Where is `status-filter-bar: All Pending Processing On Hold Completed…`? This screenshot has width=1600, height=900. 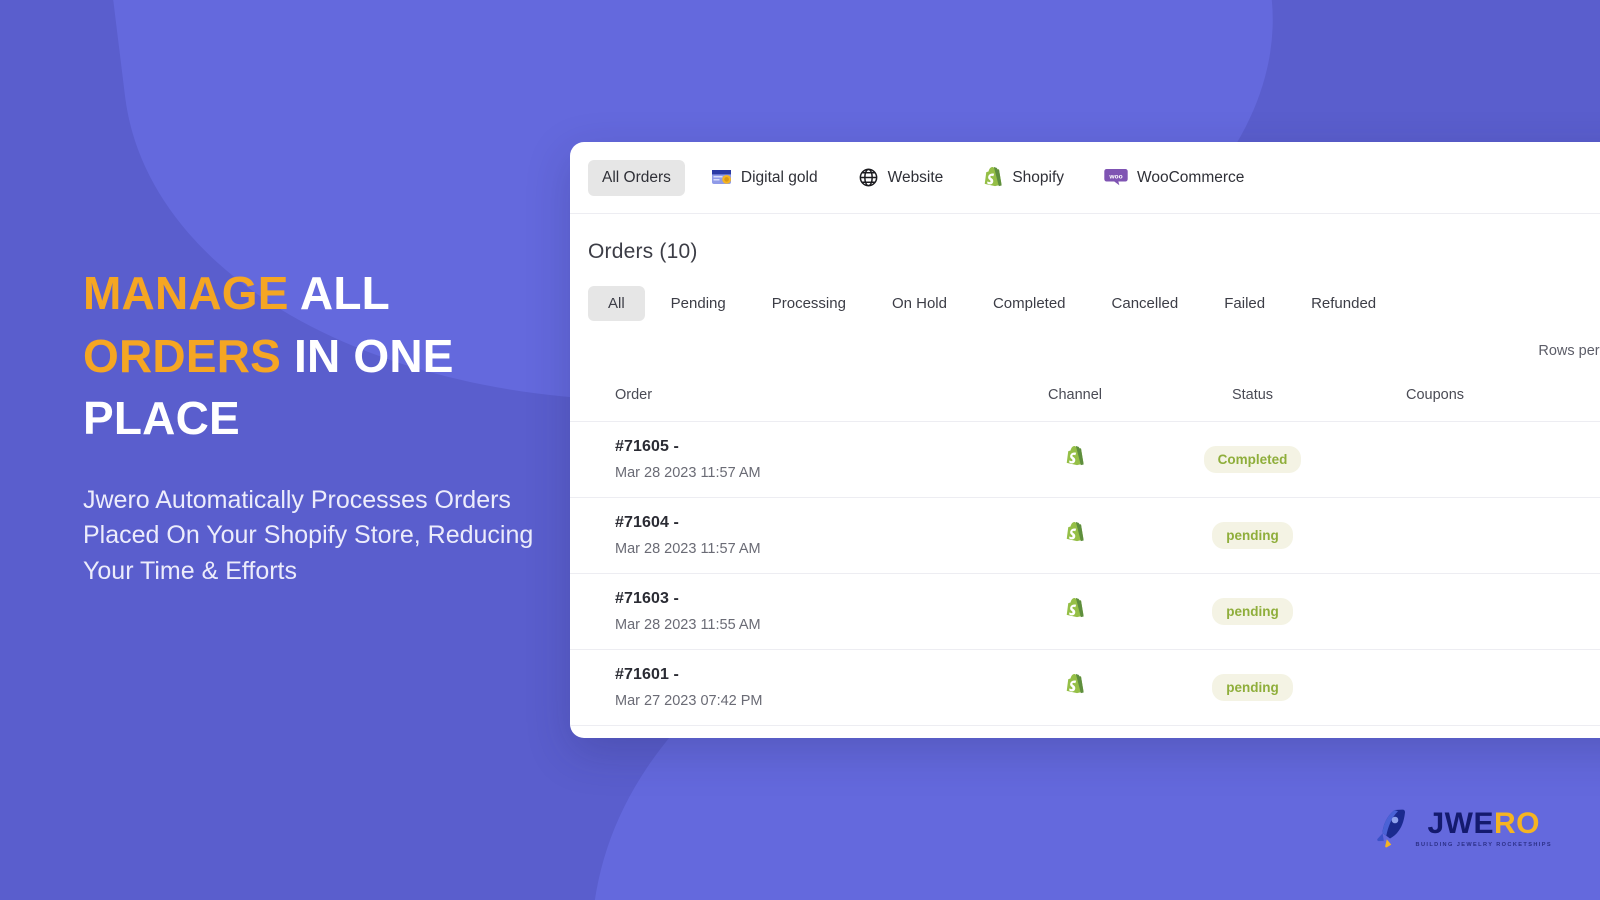 status-filter-bar: All Pending Processing On Hold Completed… is located at coordinates (1085, 292).